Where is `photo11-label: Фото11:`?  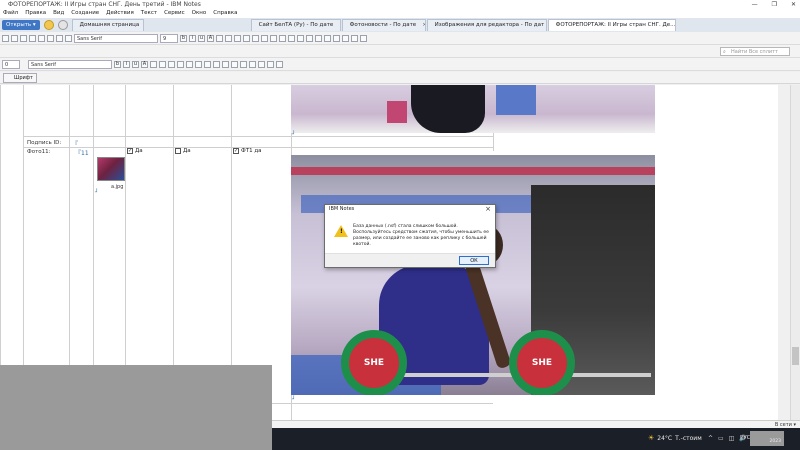 photo11-label: Фото11: is located at coordinates (39, 152).